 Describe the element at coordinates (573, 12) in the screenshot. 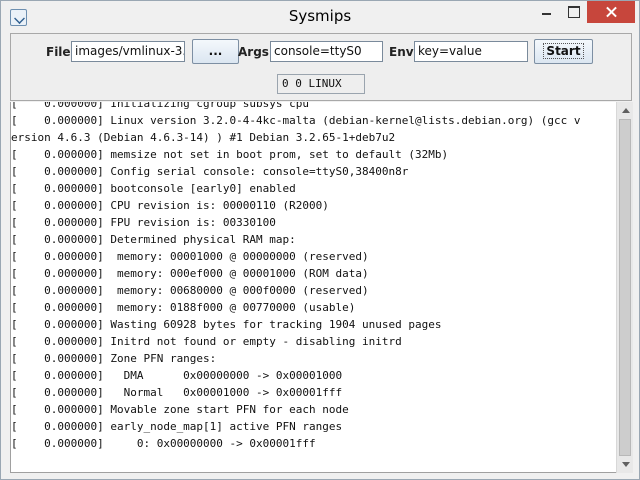

I see `maximize-button` at that location.